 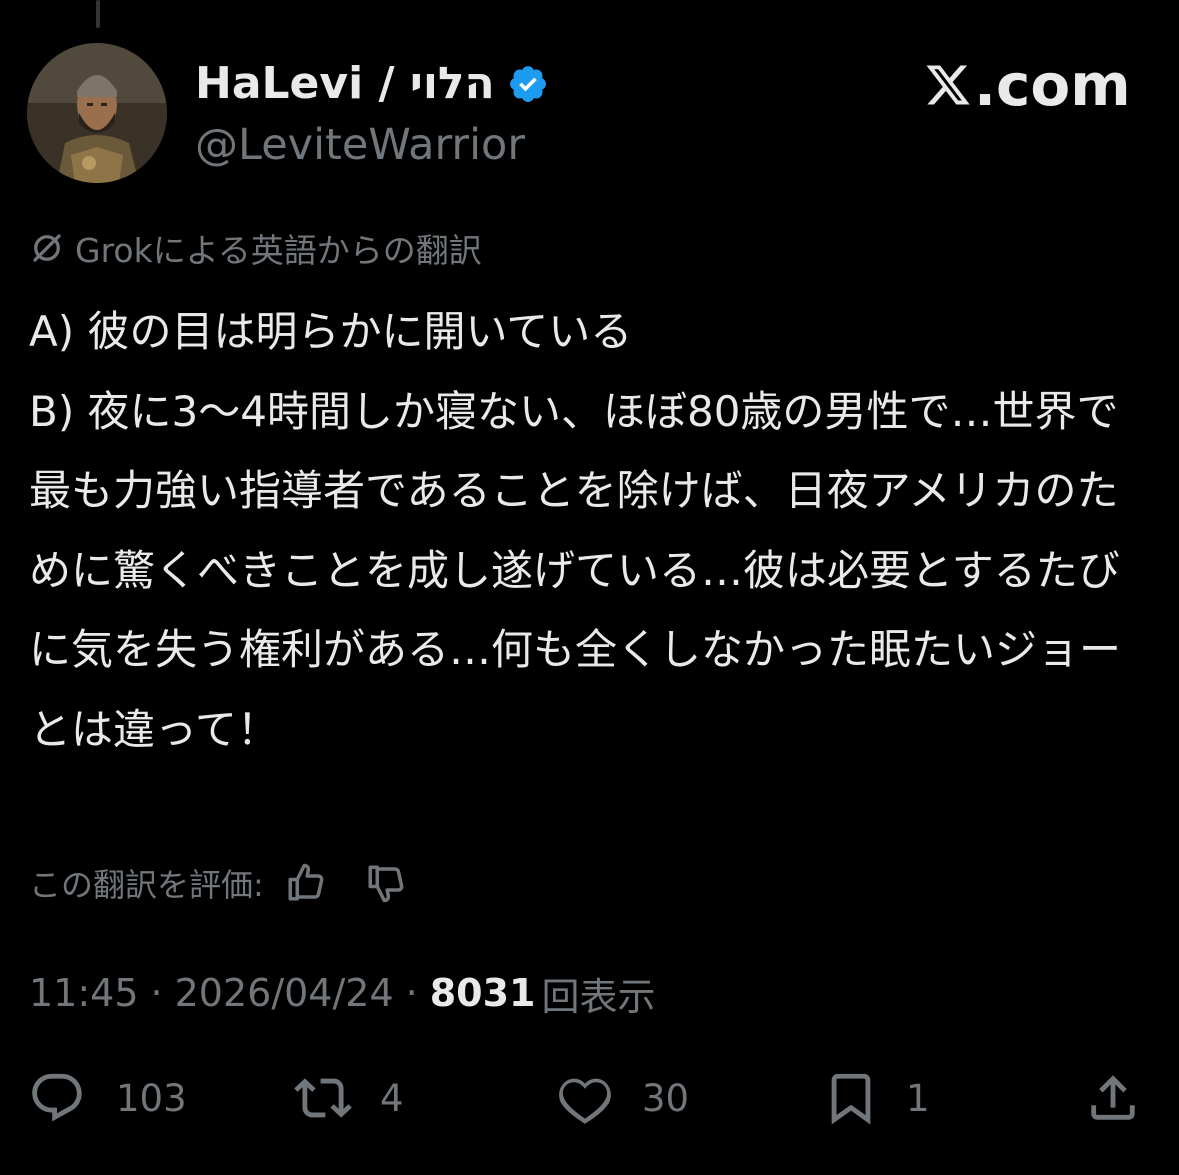 I want to click on reply-count: 103, so click(x=151, y=1098).